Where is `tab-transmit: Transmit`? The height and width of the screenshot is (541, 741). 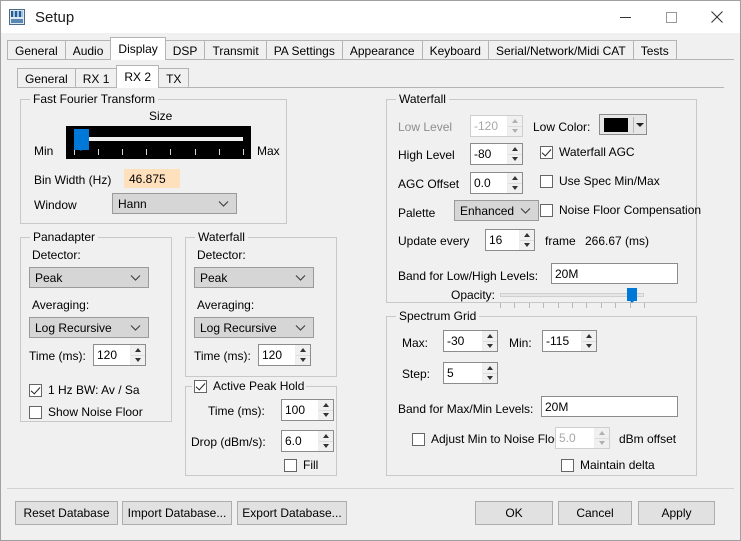 tab-transmit: Transmit is located at coordinates (235, 50).